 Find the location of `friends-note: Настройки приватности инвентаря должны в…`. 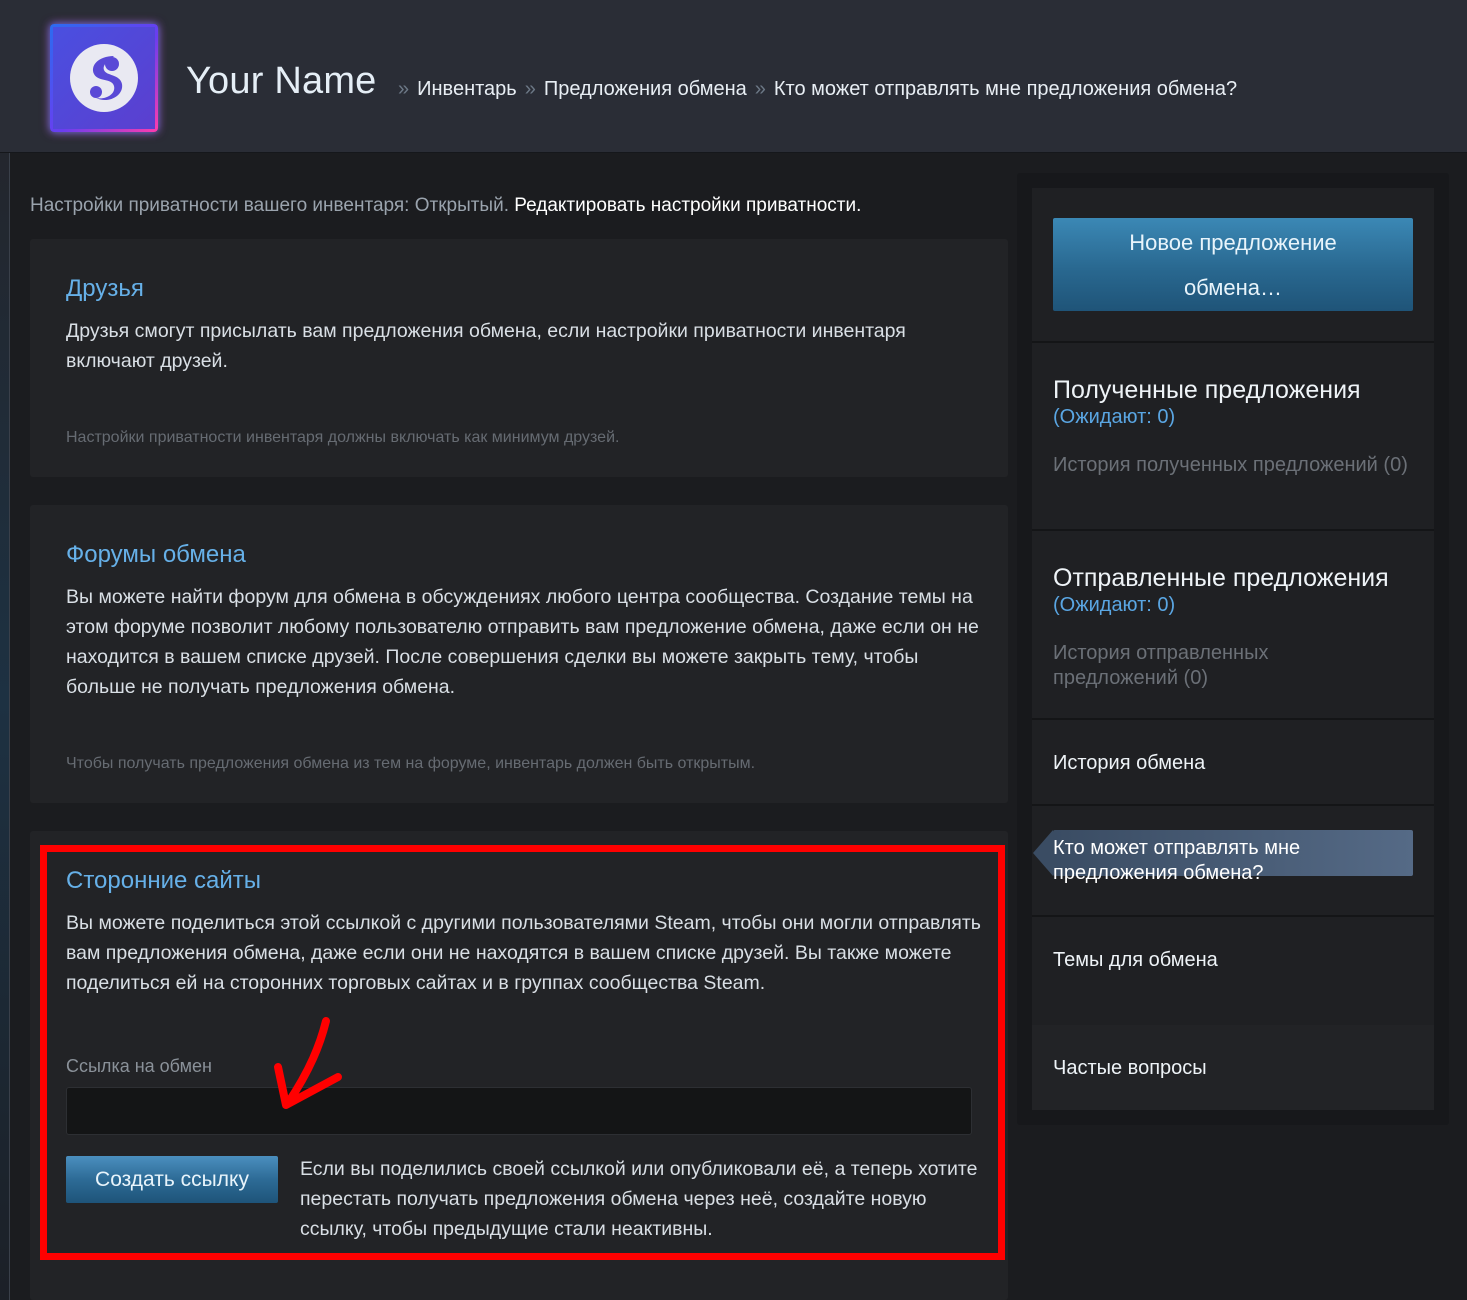

friends-note: Настройки приватности инвентаря должны в… is located at coordinates (343, 437).